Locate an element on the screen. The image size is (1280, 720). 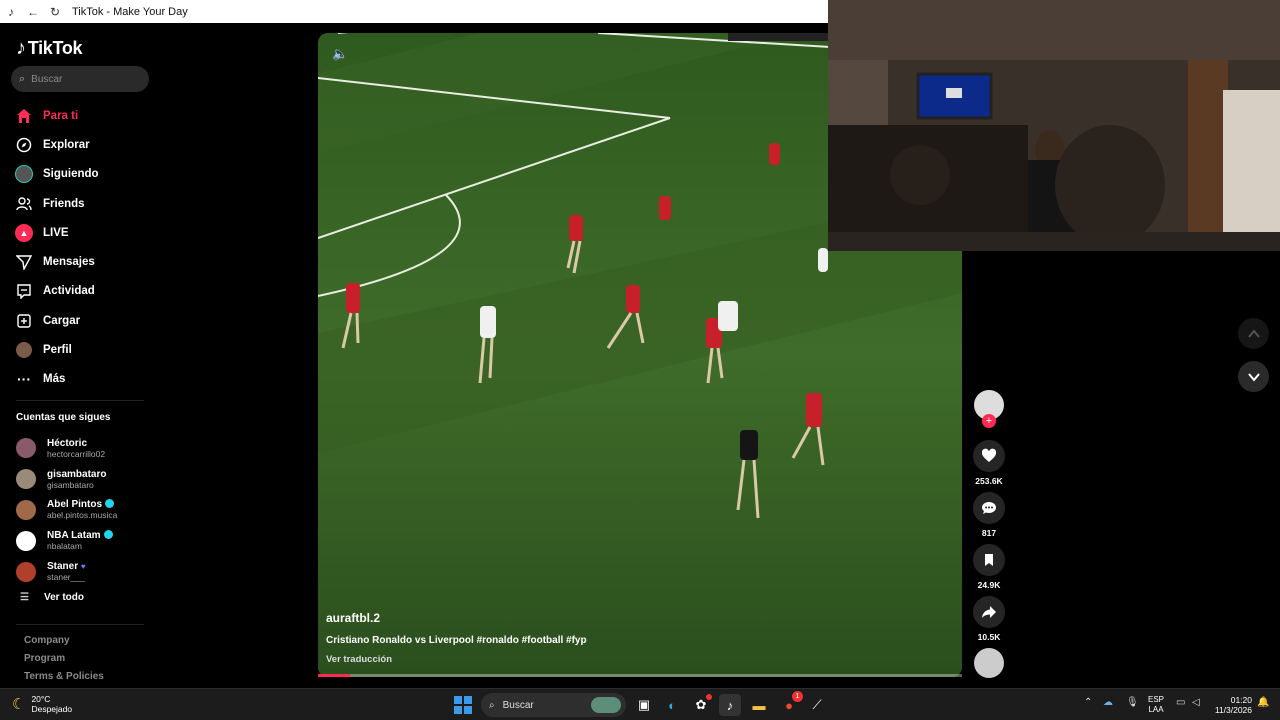
nav-item-friends: Friends is located at coordinates (56, 203).